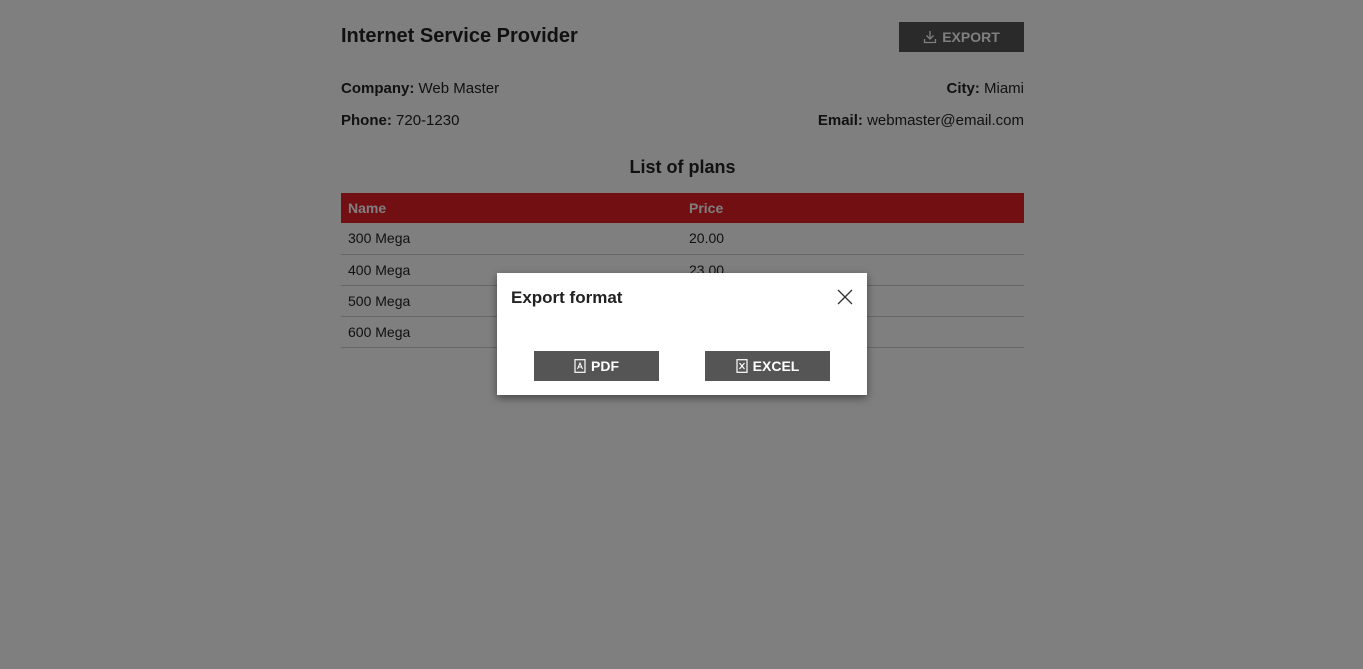 This screenshot has width=1363, height=669. I want to click on pdf-file-icon, so click(580, 366).